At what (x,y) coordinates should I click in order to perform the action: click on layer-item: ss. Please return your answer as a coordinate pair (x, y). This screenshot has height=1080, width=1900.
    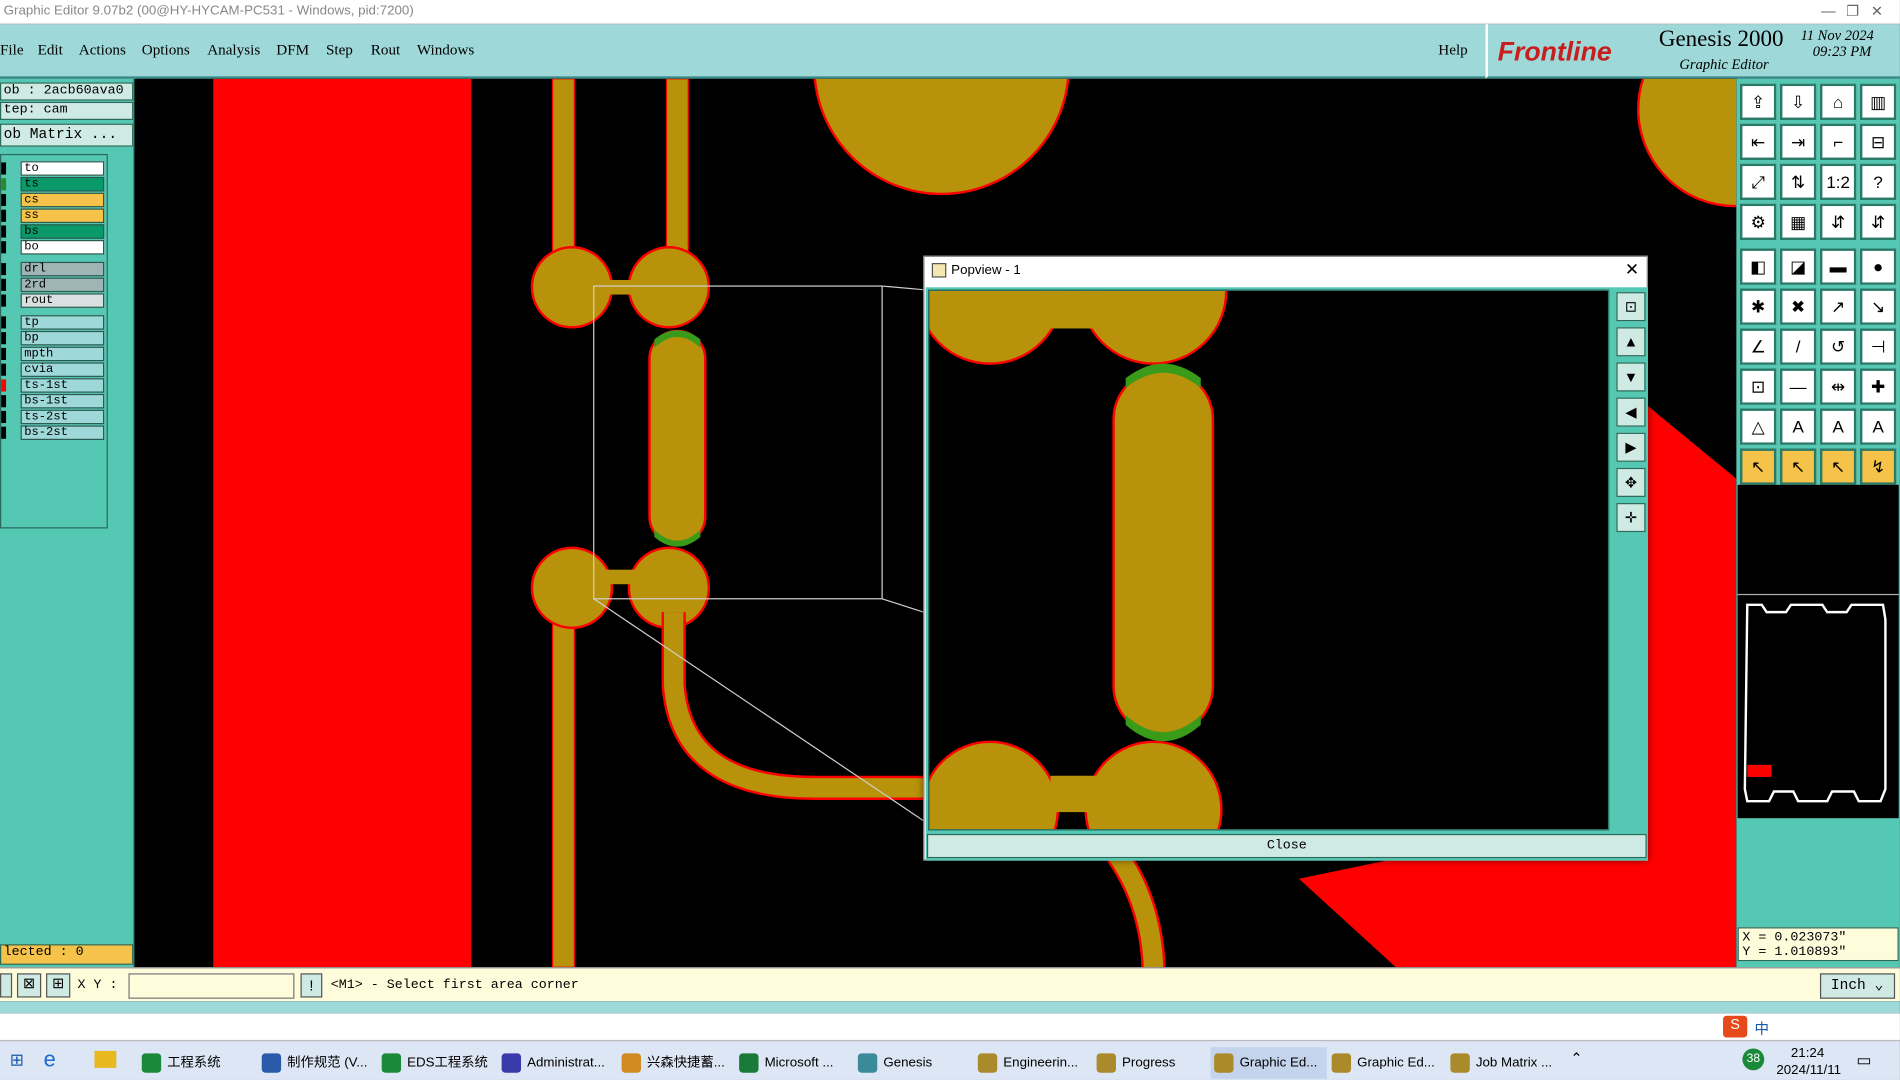
    Looking at the image, I should click on (62, 216).